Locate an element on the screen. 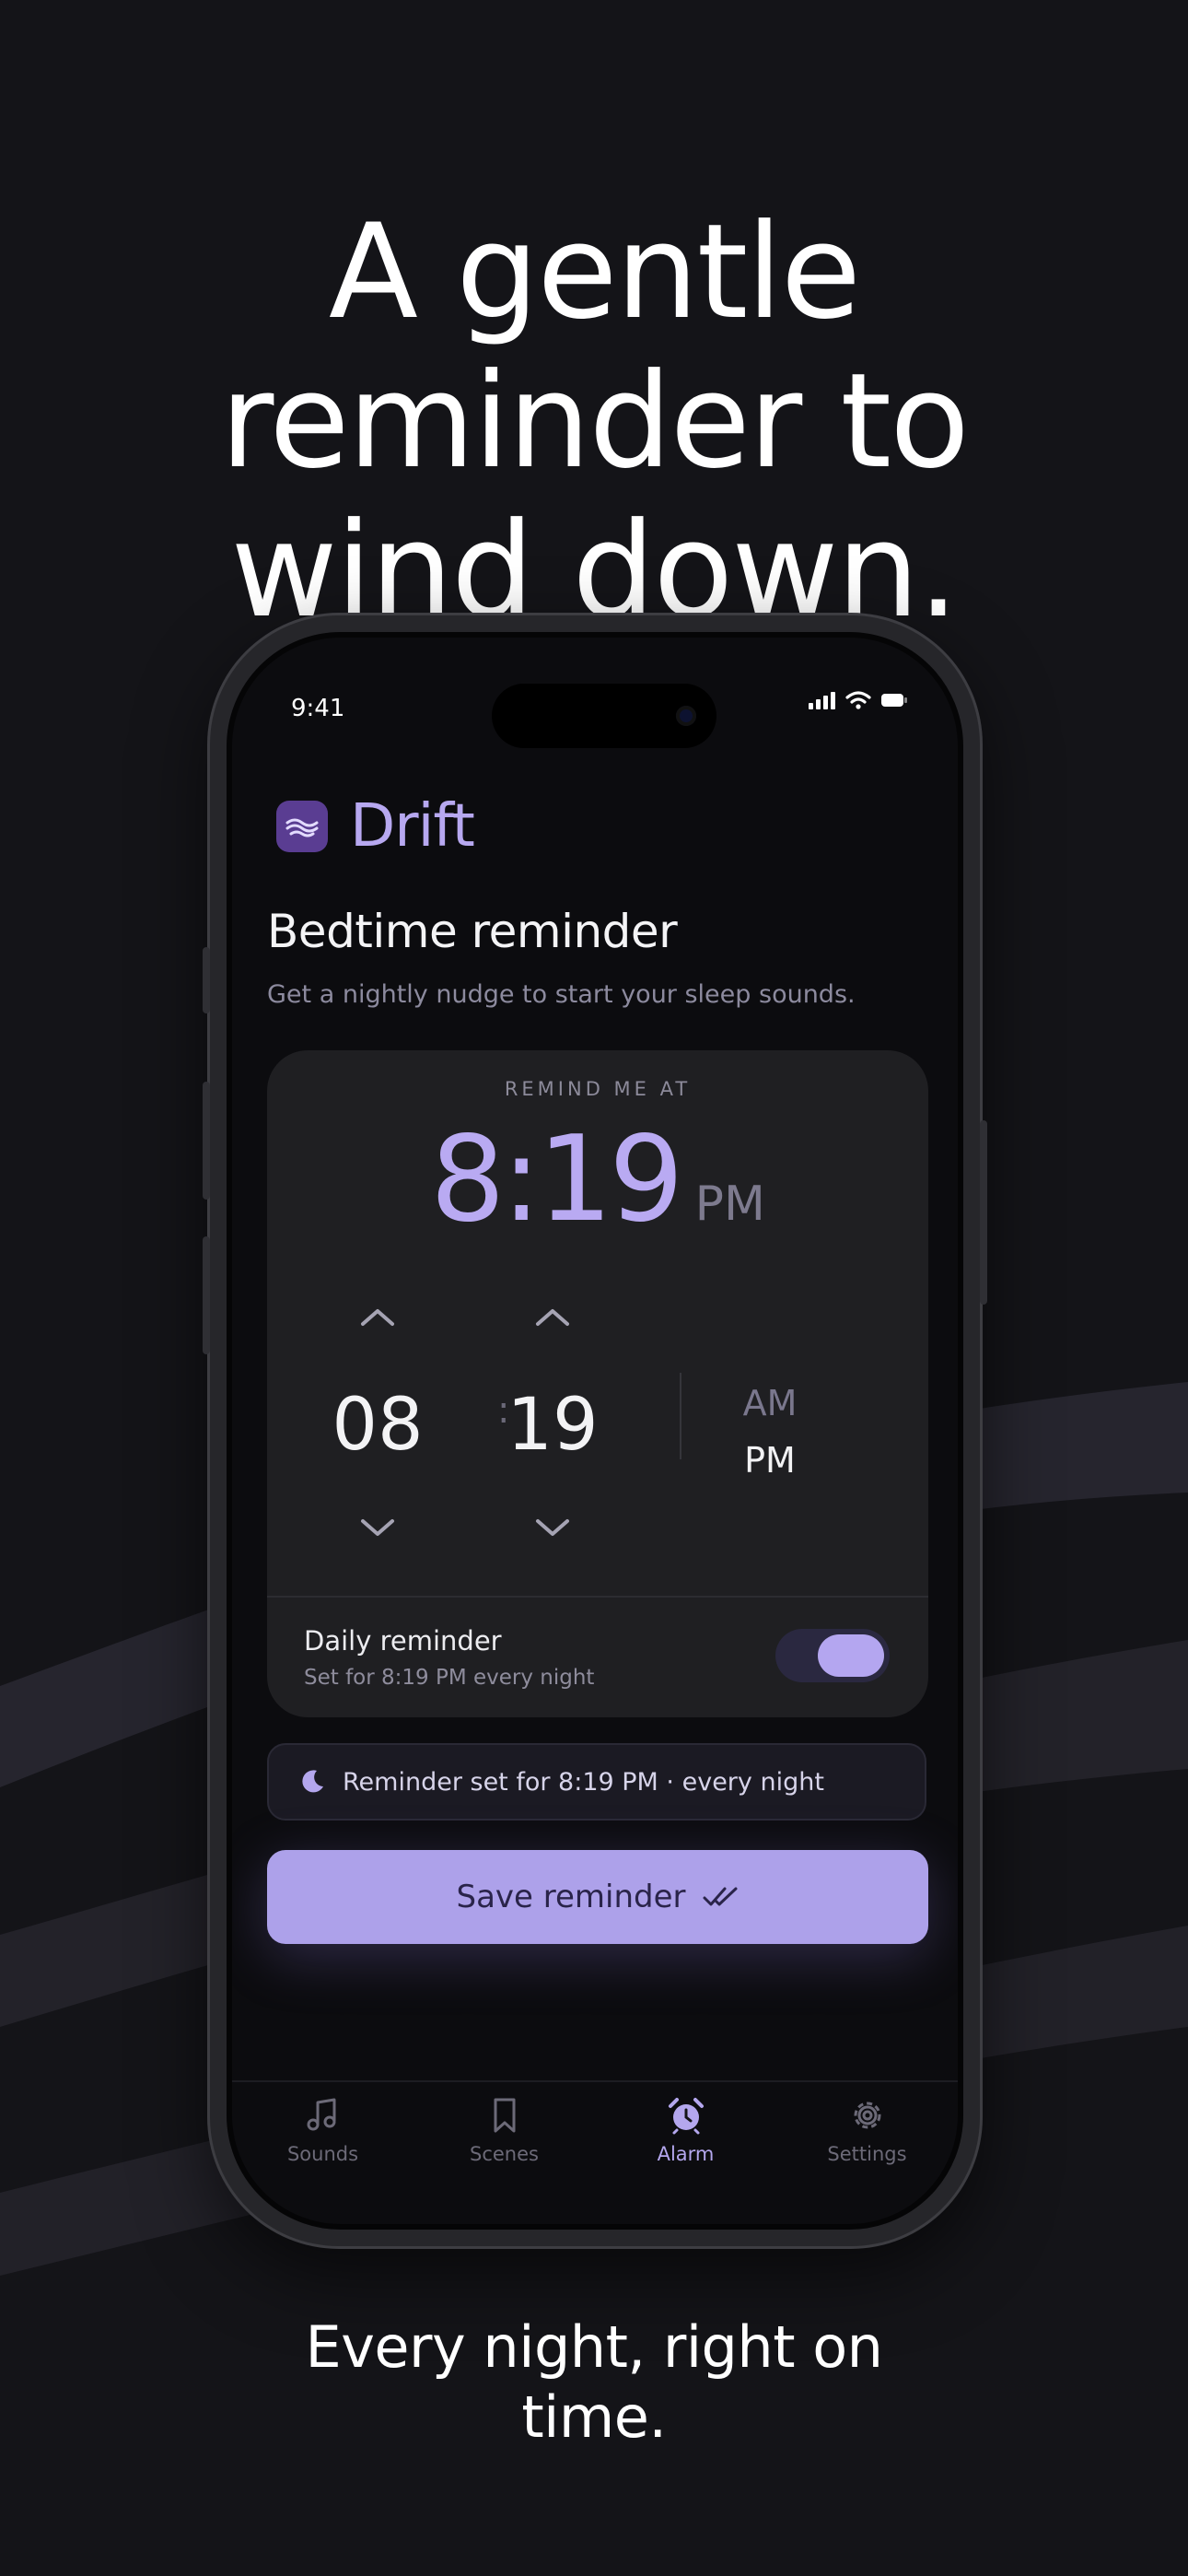 This screenshot has height=2576, width=1188. page-title: Bedtime reminder is located at coordinates (473, 931).